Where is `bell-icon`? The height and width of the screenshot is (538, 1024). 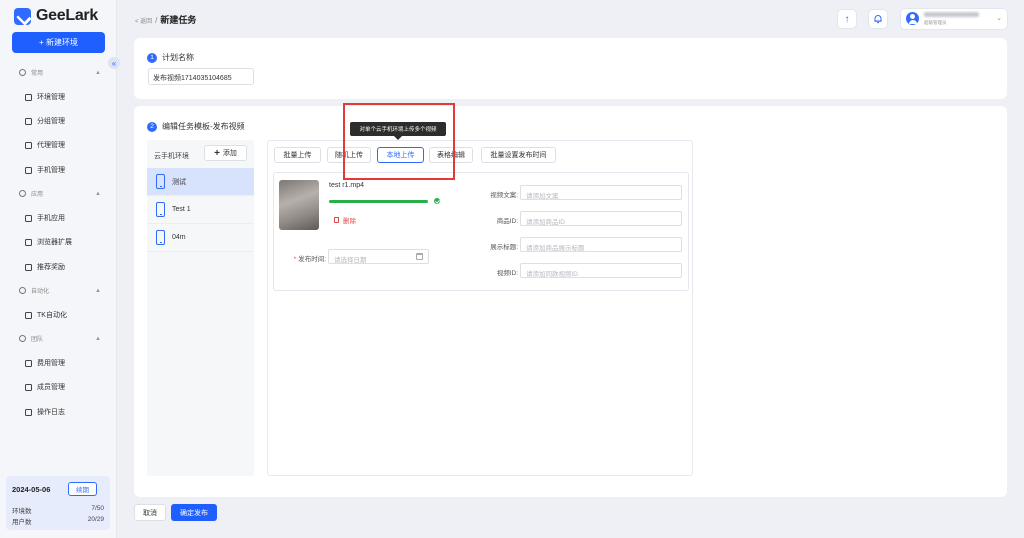
bell-icon is located at coordinates (878, 19).